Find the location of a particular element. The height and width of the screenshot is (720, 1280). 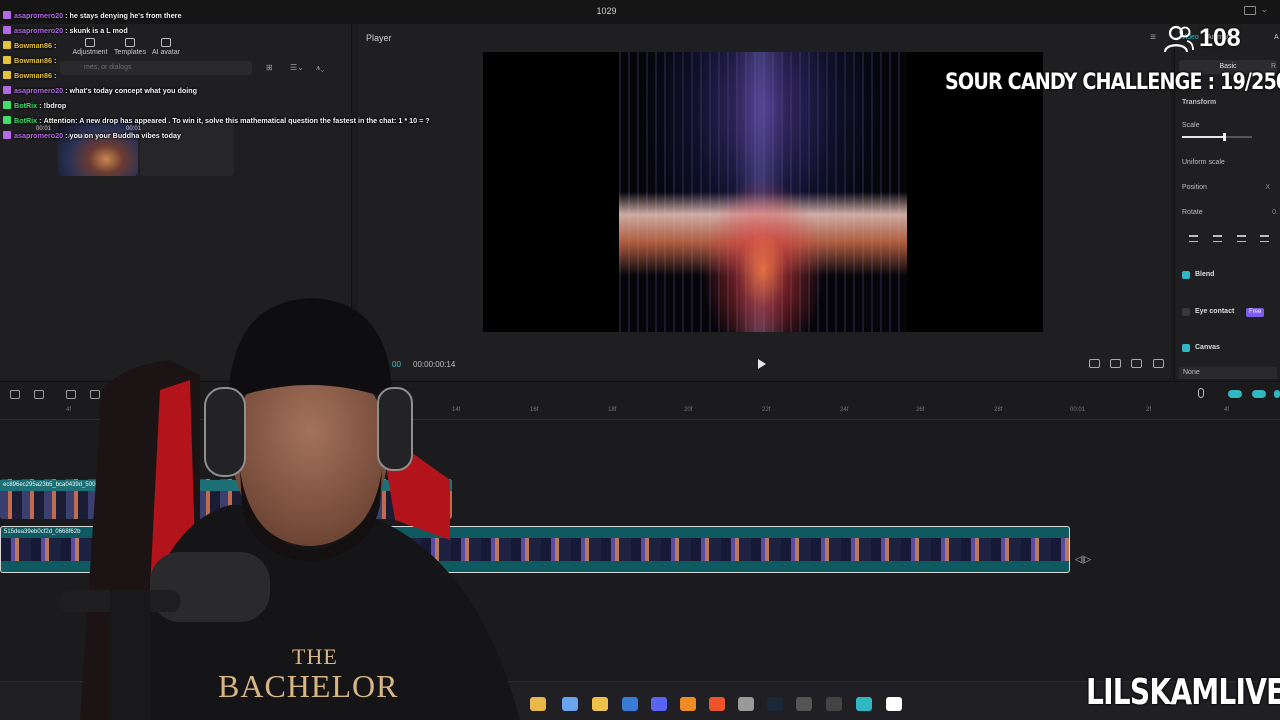

scale-slider-fill is located at coordinates (1203, 137).